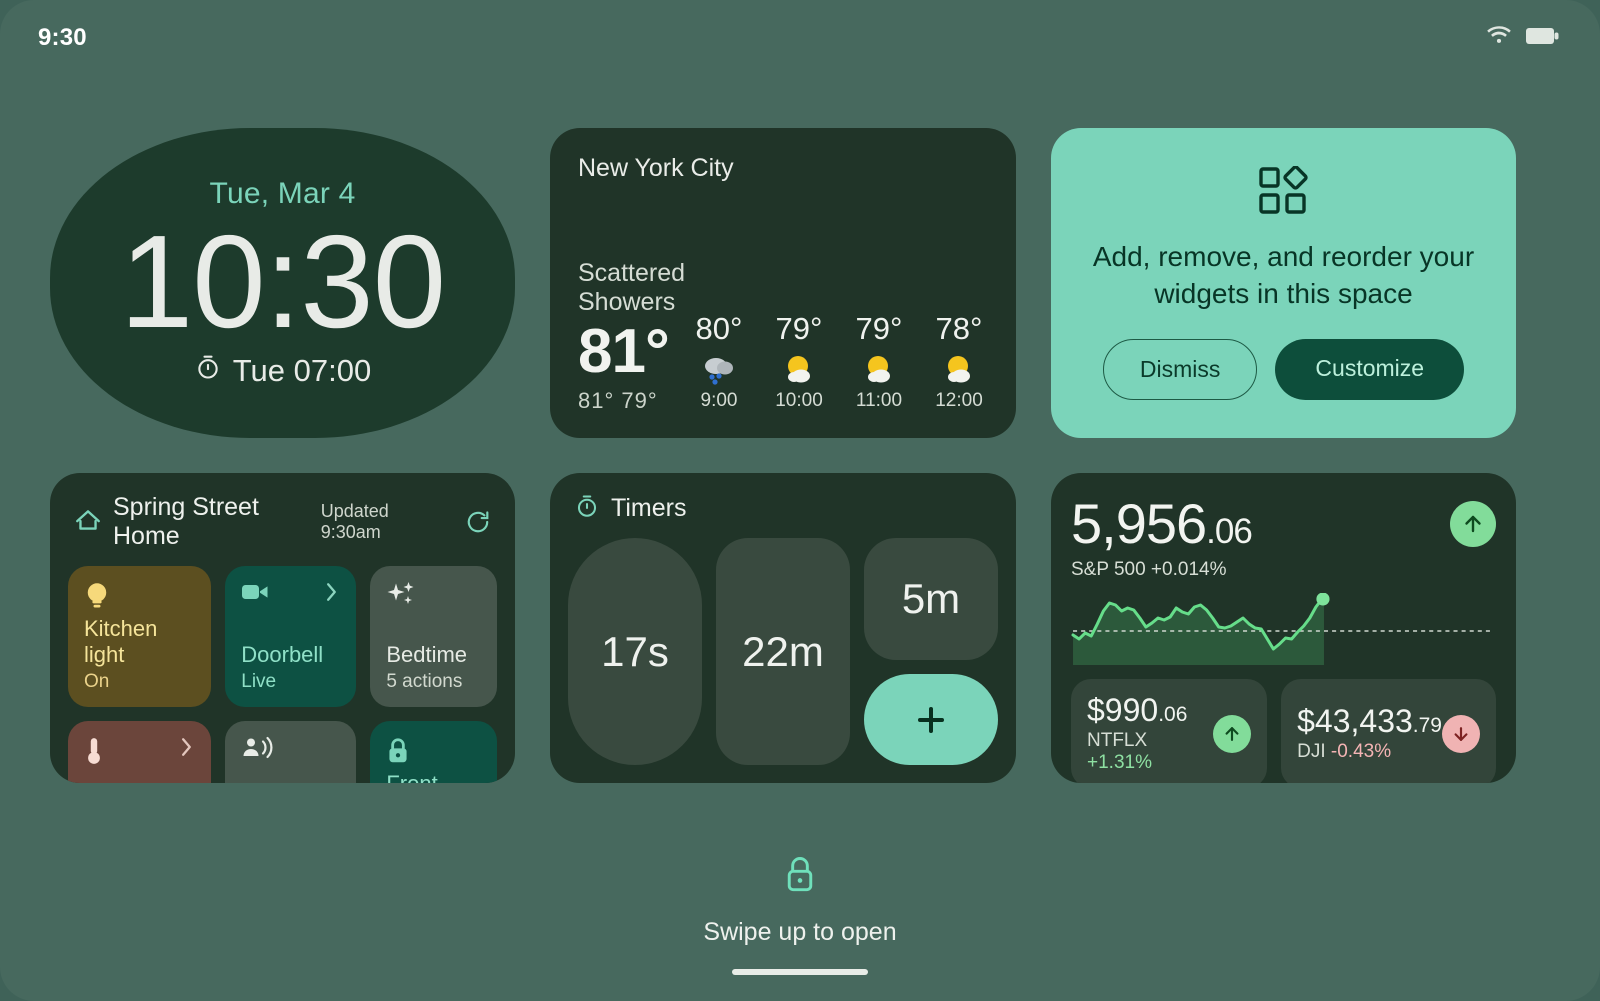 The image size is (1600, 1001). I want to click on home-tile-thermostat: Thermostat Indoor 68°, so click(140, 751).